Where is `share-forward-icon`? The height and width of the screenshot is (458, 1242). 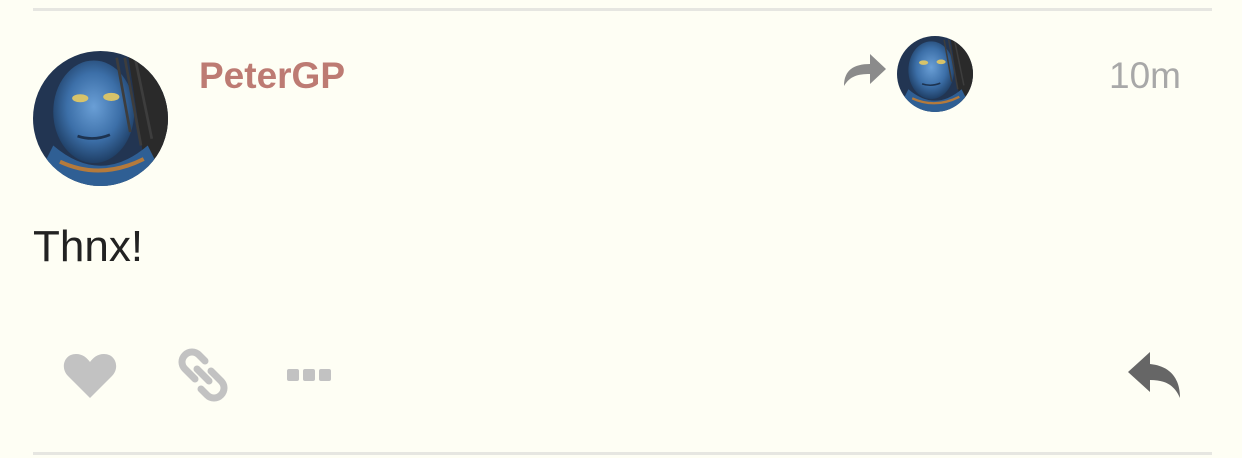 share-forward-icon is located at coordinates (864, 69).